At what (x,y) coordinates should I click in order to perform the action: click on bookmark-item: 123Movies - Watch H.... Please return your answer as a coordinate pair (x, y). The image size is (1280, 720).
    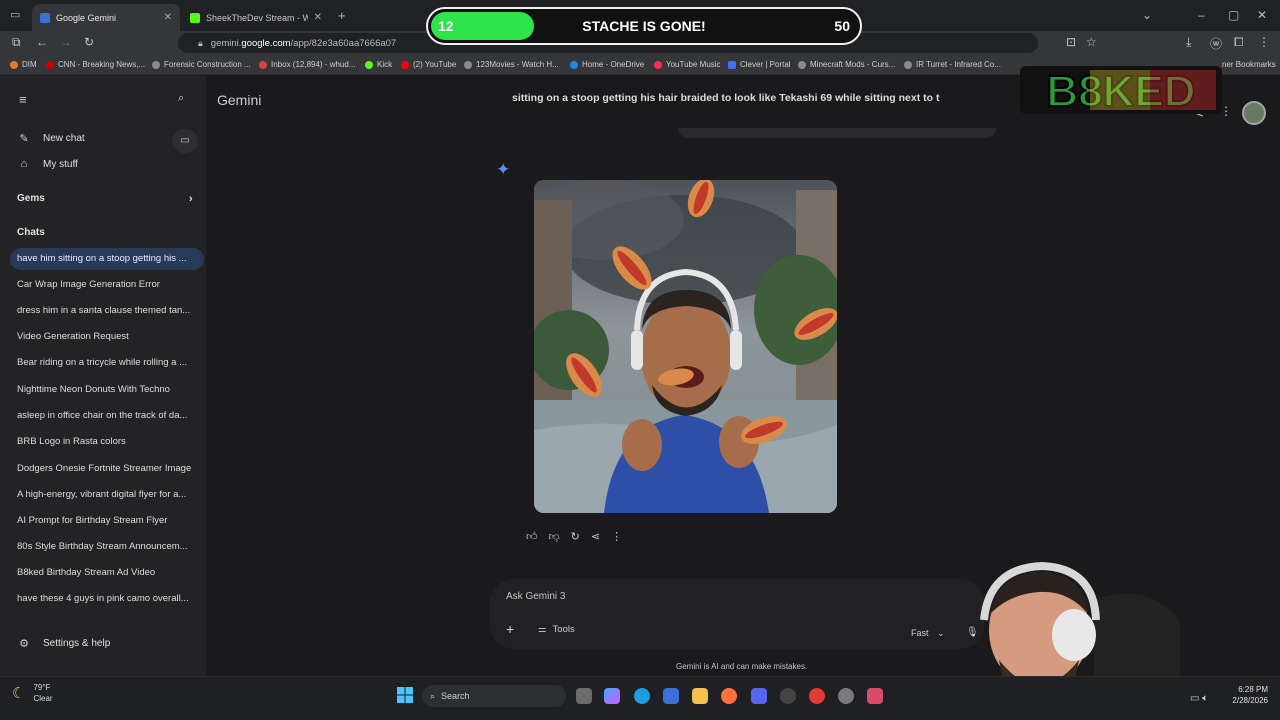
    Looking at the image, I should click on (511, 64).